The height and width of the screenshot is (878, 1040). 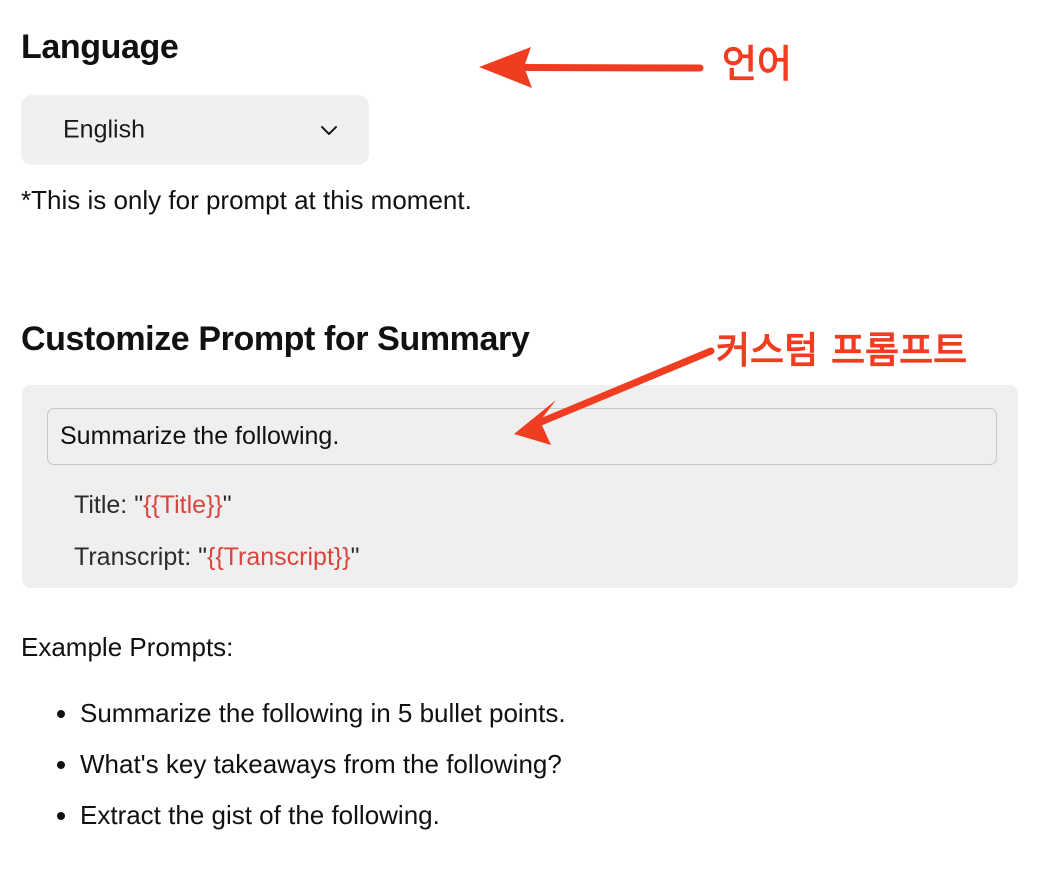 What do you see at coordinates (227, 505) in the screenshot?
I see `template-title-close: "` at bounding box center [227, 505].